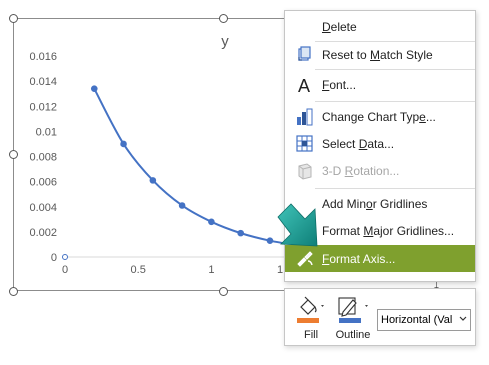  I want to click on y-axis: 0 0.002 0.004 0.006 0.008 0.01 0.012 0.014 0.016, so click(43, 157).